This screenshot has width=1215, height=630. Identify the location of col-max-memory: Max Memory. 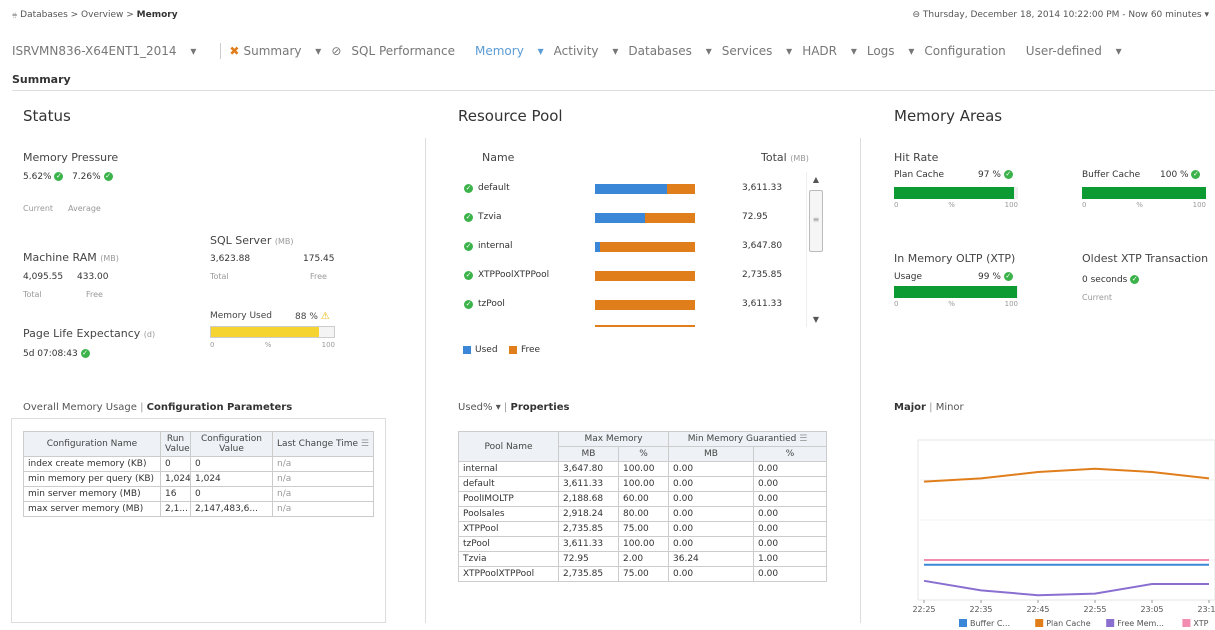
(613, 439).